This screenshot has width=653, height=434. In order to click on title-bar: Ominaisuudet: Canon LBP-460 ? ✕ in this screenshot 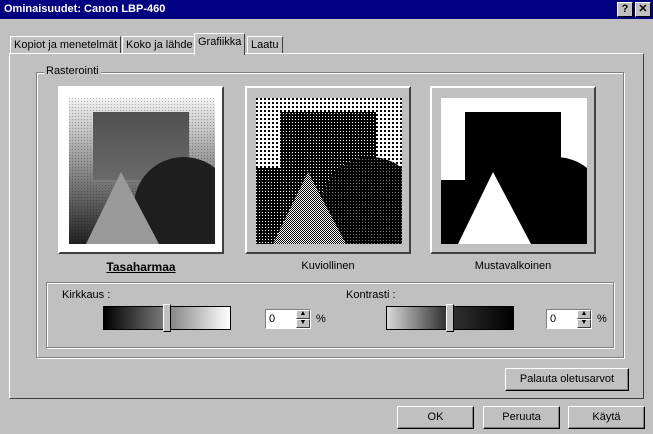, I will do `click(326, 9)`.